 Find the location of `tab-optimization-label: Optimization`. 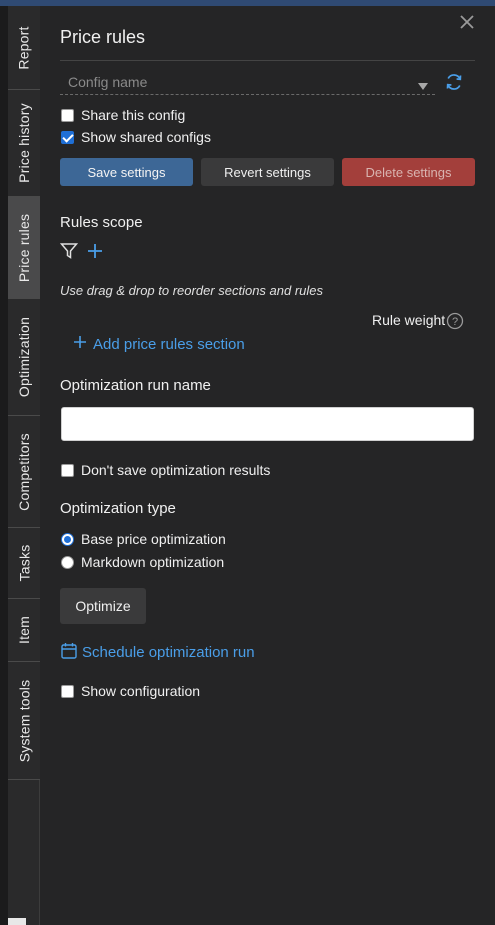

tab-optimization-label: Optimization is located at coordinates (24, 357).